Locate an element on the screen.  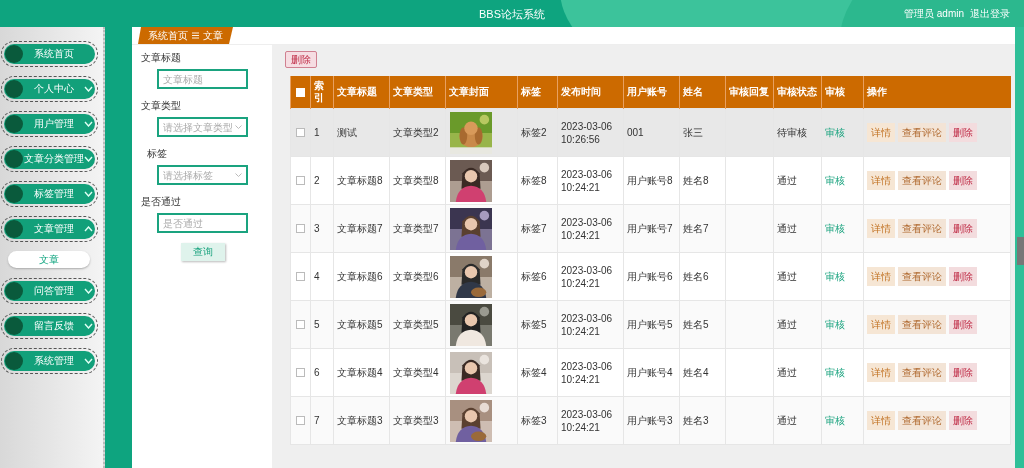
table-cell: 文章标题3 is located at coordinates (360, 420).